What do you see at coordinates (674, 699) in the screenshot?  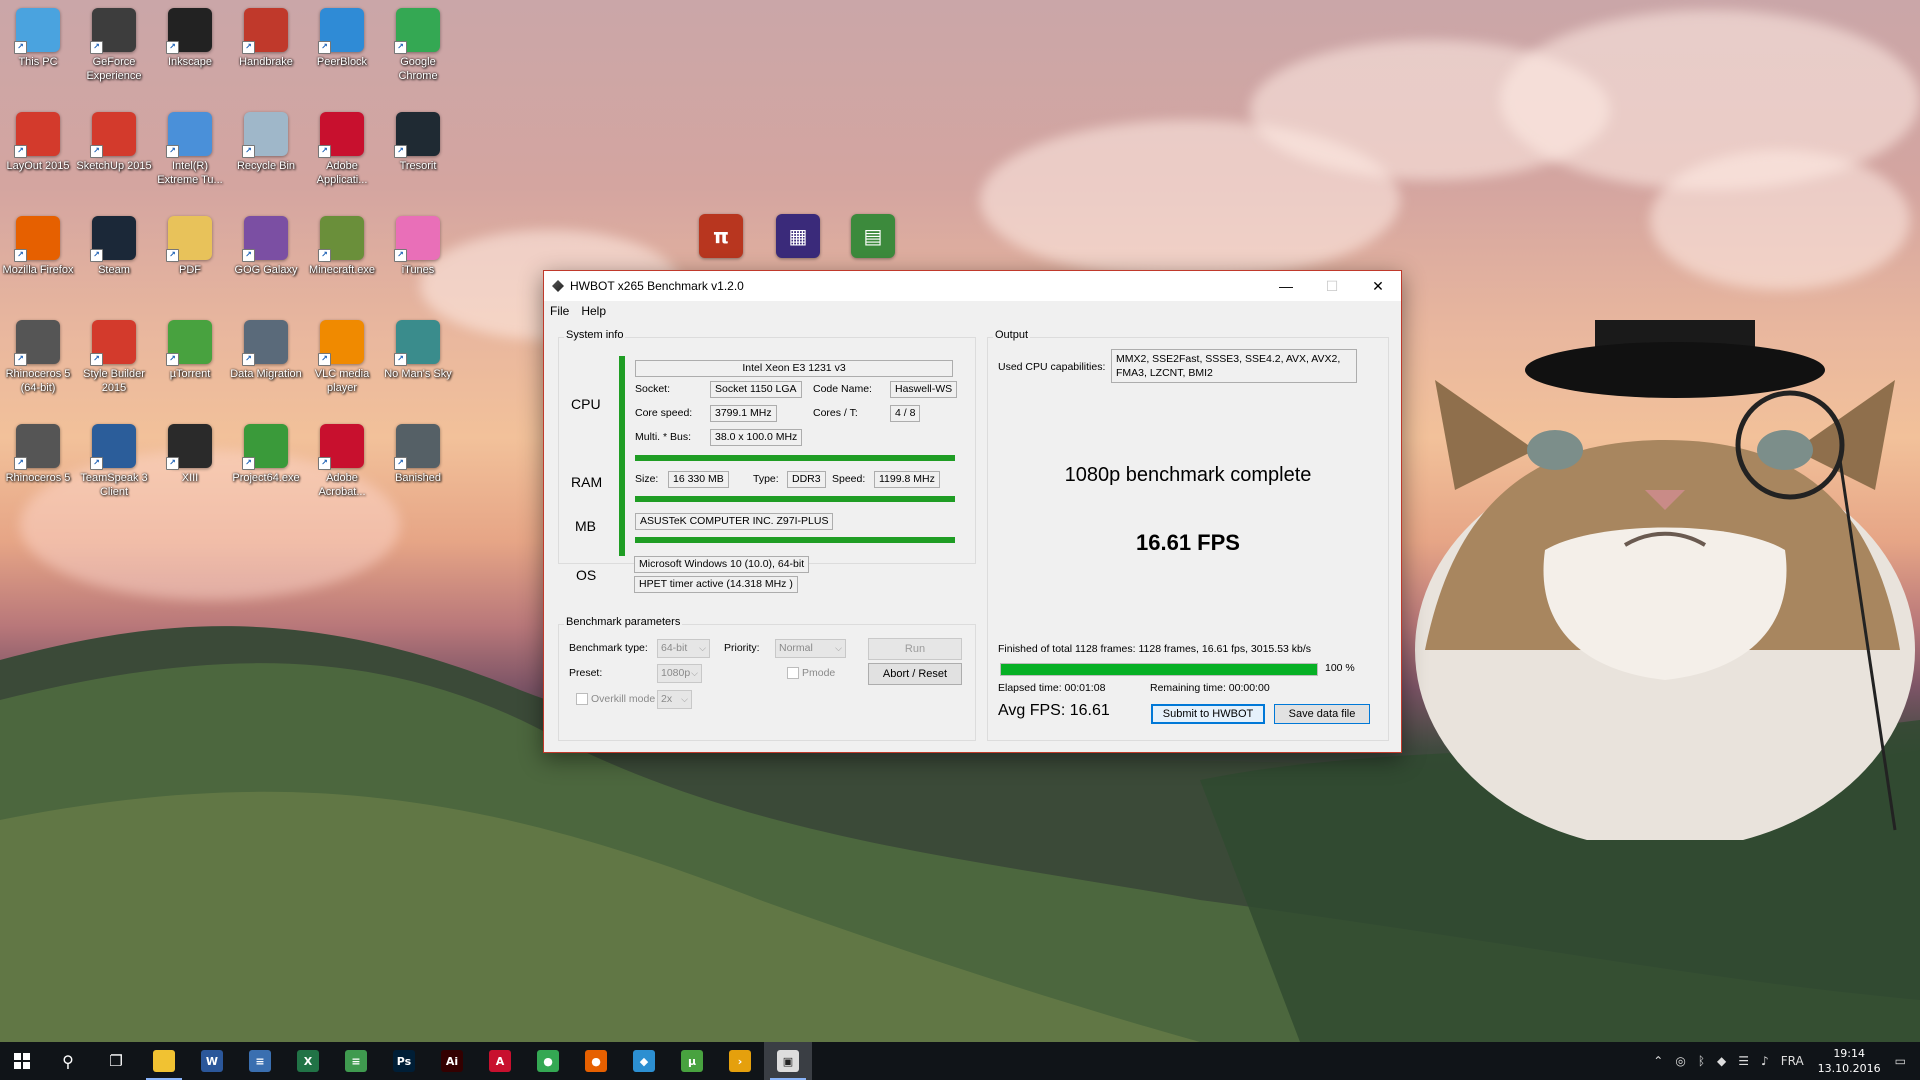 I see `overkill-select: 2x ⌵` at bounding box center [674, 699].